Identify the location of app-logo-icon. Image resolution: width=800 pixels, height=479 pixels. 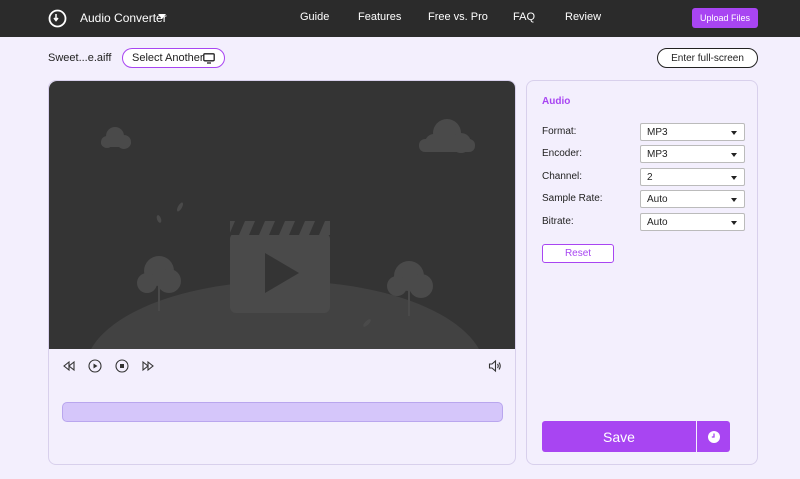
(57, 18).